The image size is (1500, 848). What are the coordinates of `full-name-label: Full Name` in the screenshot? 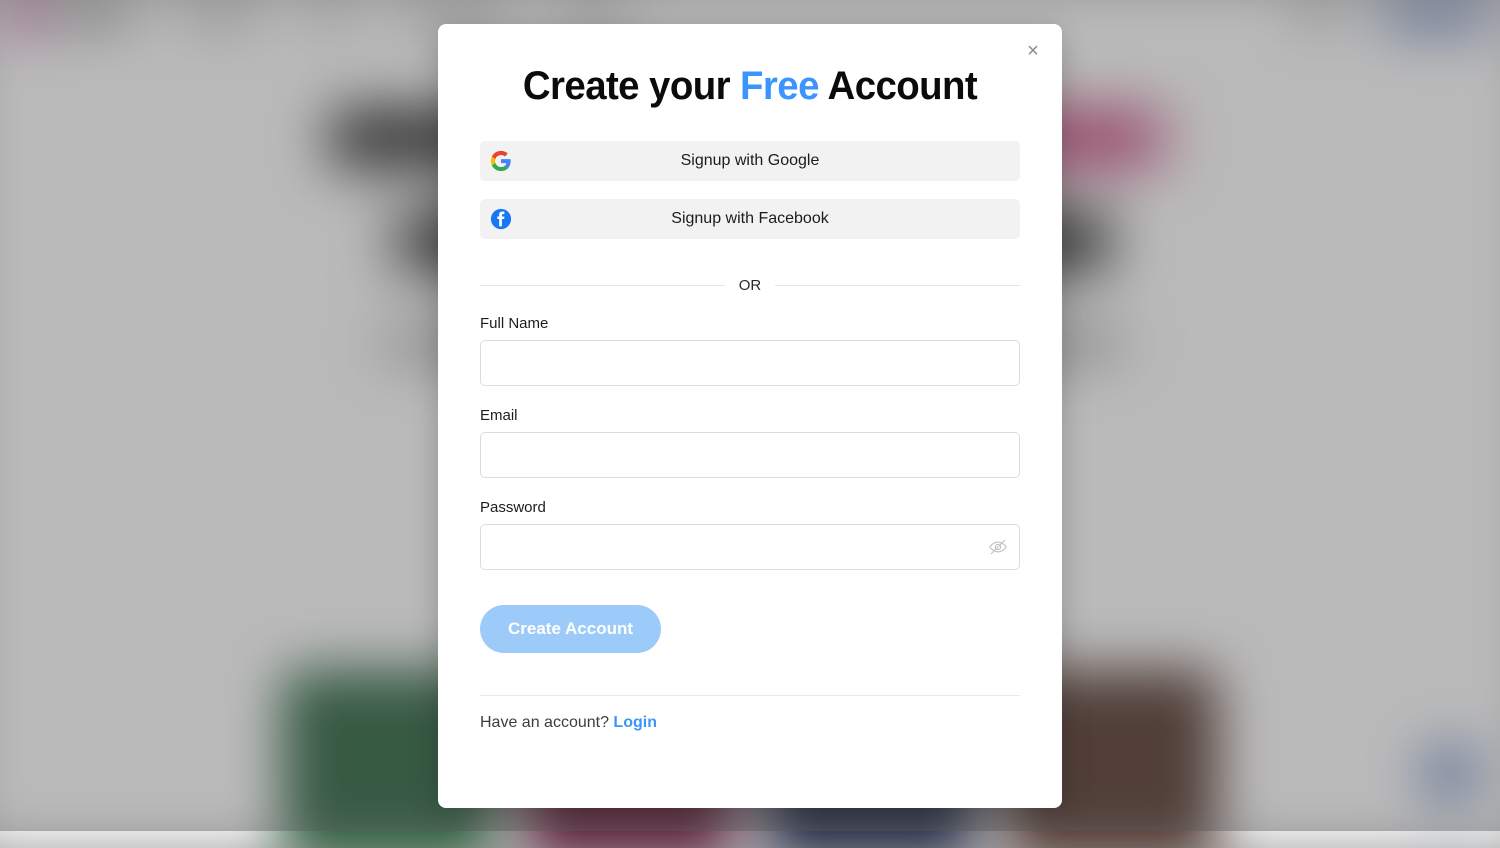 It's located at (750, 323).